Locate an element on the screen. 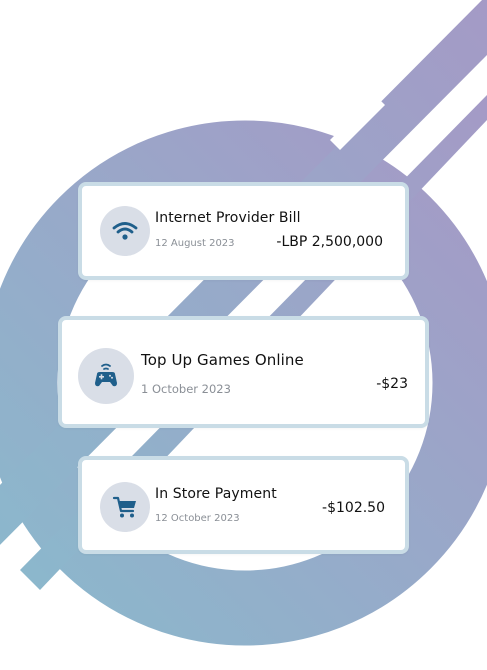 This screenshot has width=487, height=670. transaction-amount: -$23 is located at coordinates (392, 384).